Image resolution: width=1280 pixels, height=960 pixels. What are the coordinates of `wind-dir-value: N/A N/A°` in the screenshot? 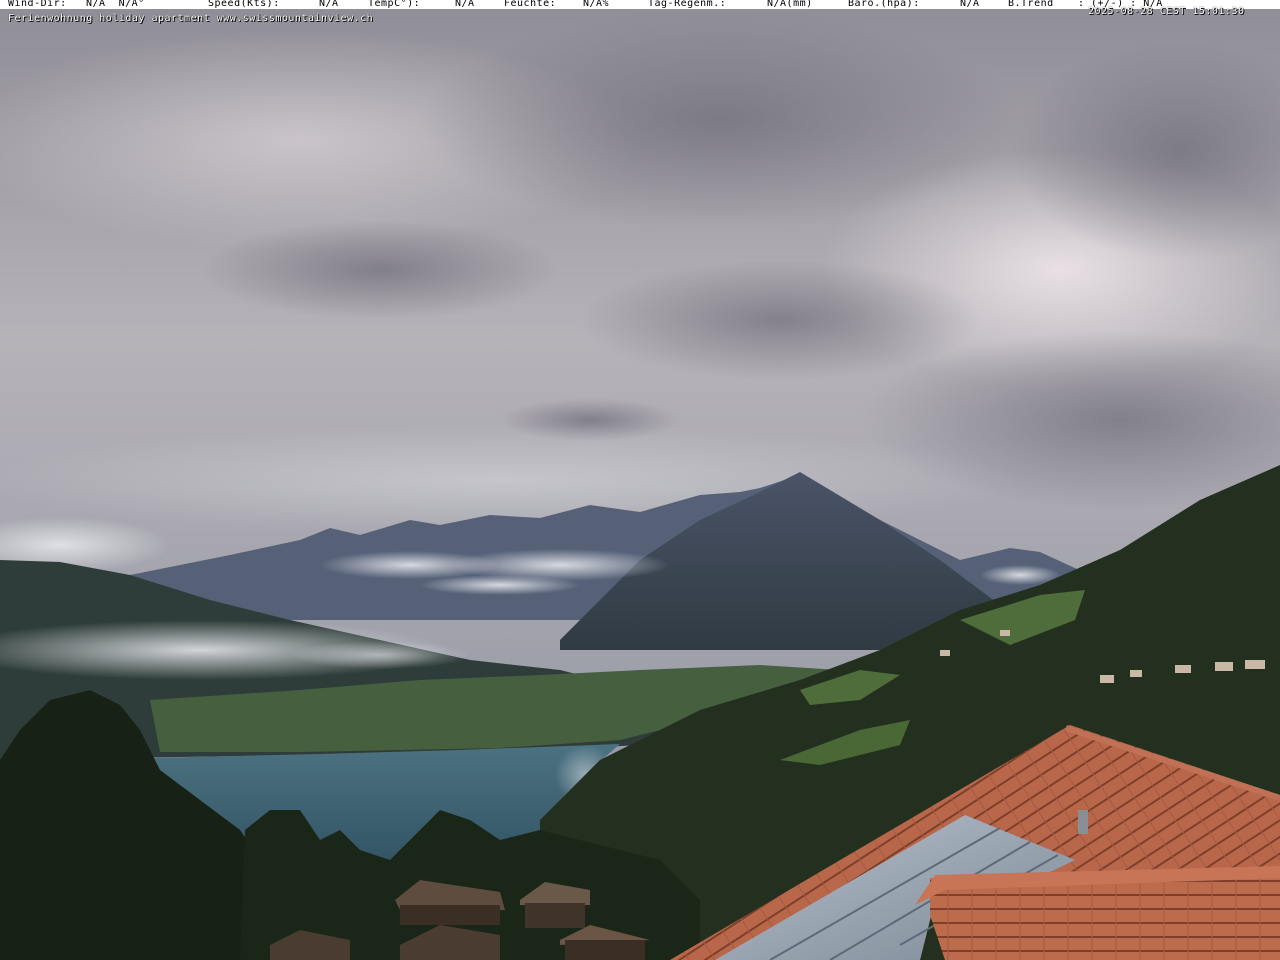 It's located at (115, 4).